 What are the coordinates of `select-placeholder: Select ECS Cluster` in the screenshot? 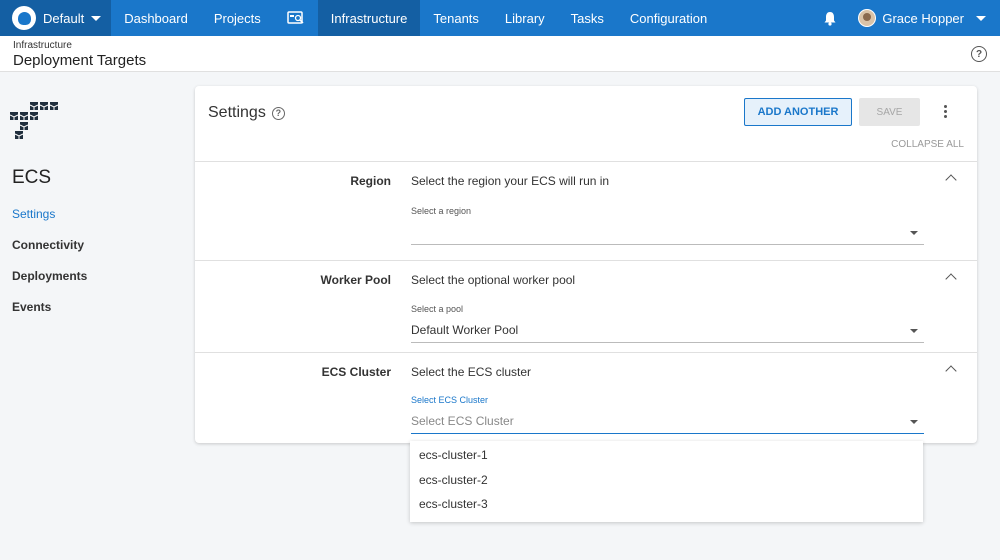 It's located at (462, 421).